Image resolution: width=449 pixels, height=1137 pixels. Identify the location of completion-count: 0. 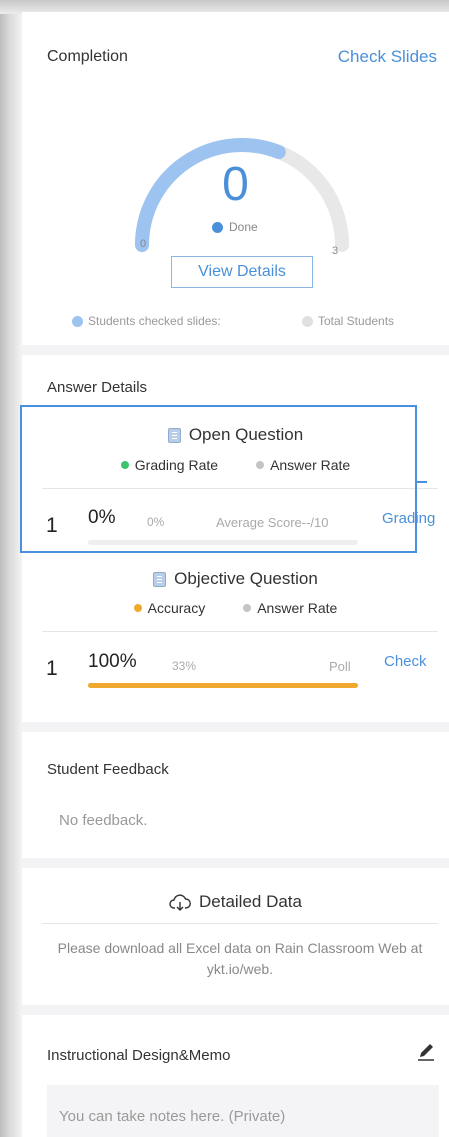
(235, 184).